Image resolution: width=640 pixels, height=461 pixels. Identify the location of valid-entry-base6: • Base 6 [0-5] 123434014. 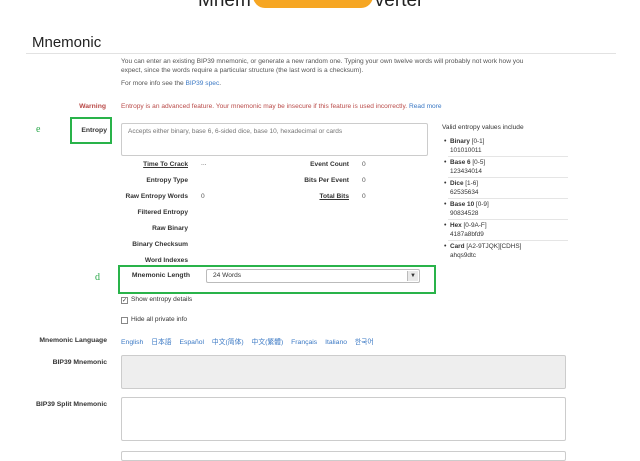
(465, 167).